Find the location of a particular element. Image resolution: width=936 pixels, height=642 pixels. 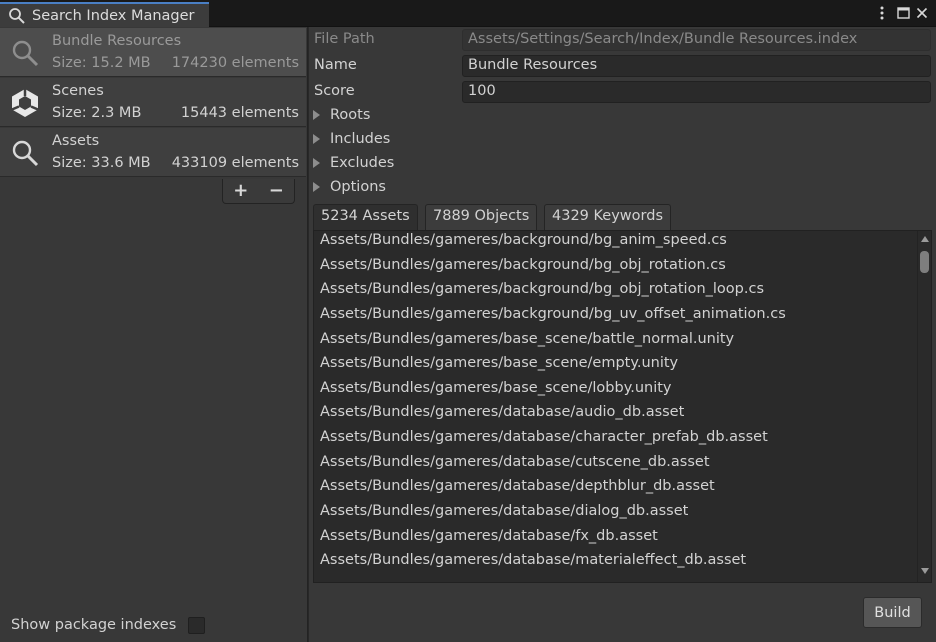

foldout-roots: Roots is located at coordinates (341, 115).